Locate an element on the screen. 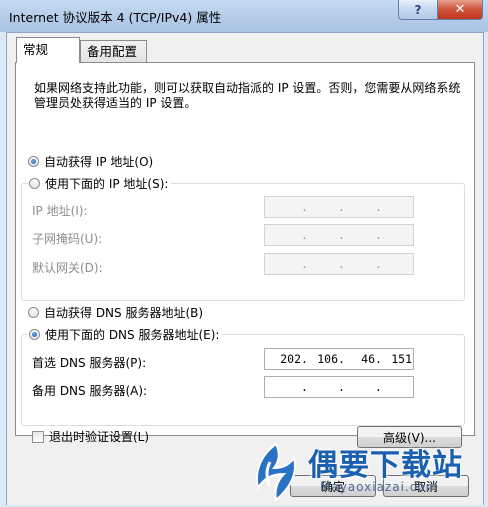 The height and width of the screenshot is (507, 488). help-button: ? is located at coordinates (418, 10).